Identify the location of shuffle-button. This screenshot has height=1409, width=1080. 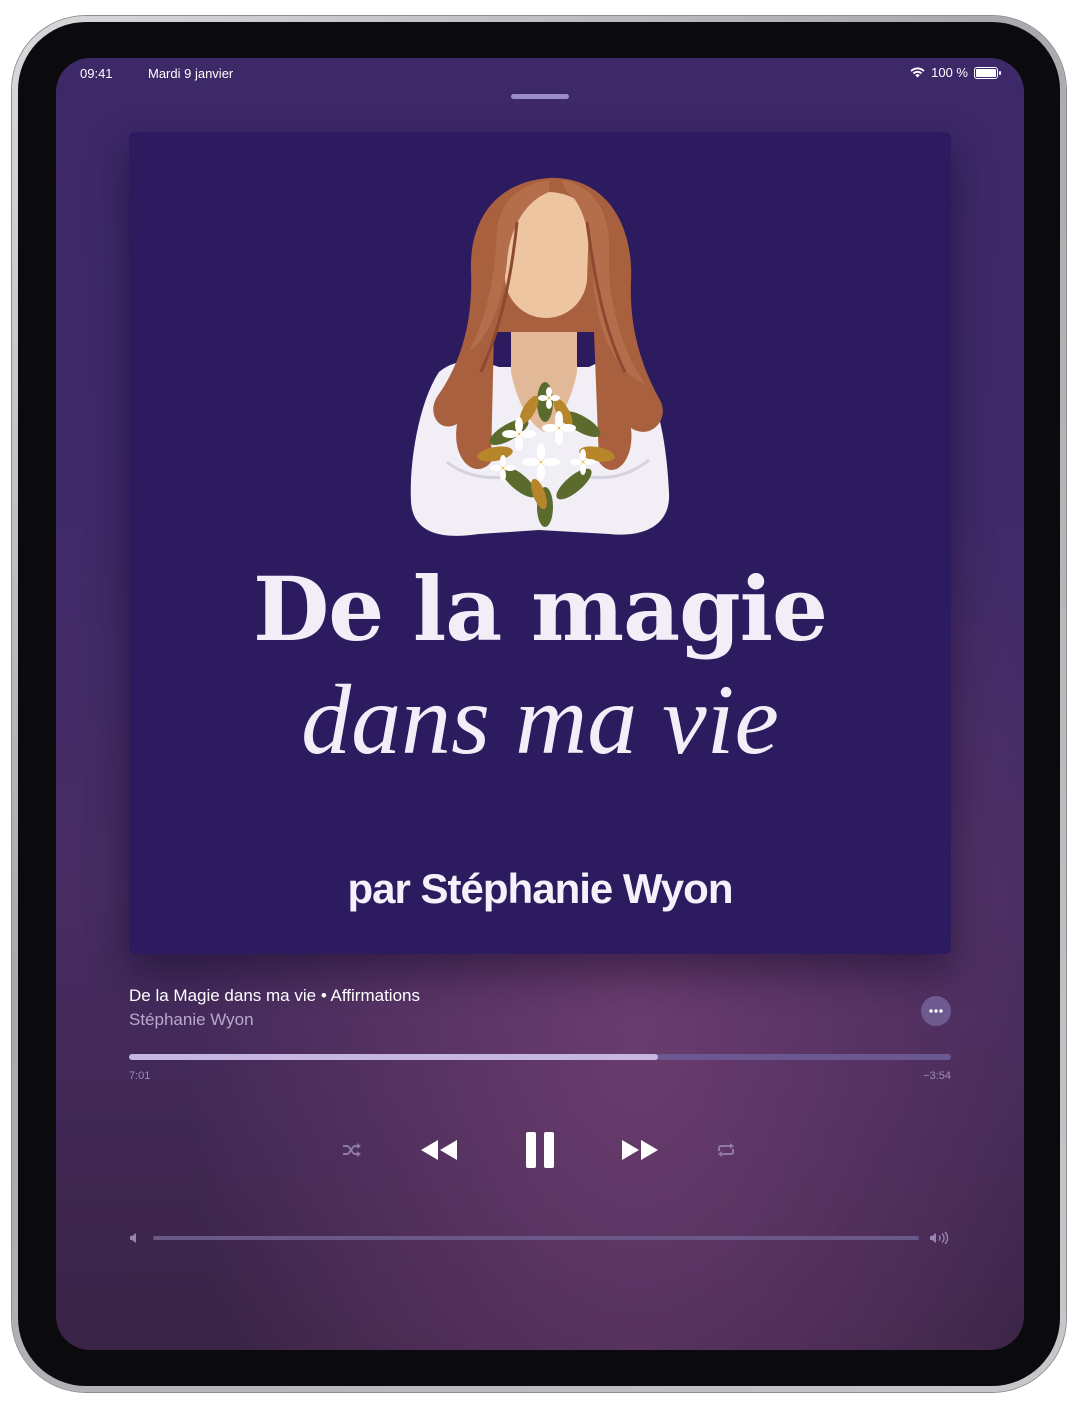
(352, 1150).